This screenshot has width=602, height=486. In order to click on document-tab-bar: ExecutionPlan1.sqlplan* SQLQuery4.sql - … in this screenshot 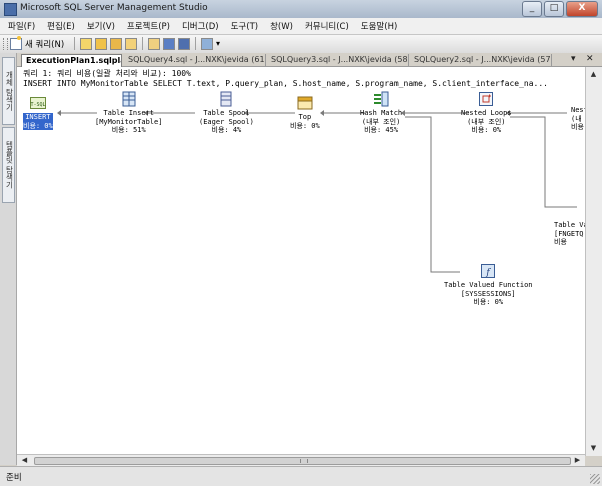, I will do `click(309, 60)`.